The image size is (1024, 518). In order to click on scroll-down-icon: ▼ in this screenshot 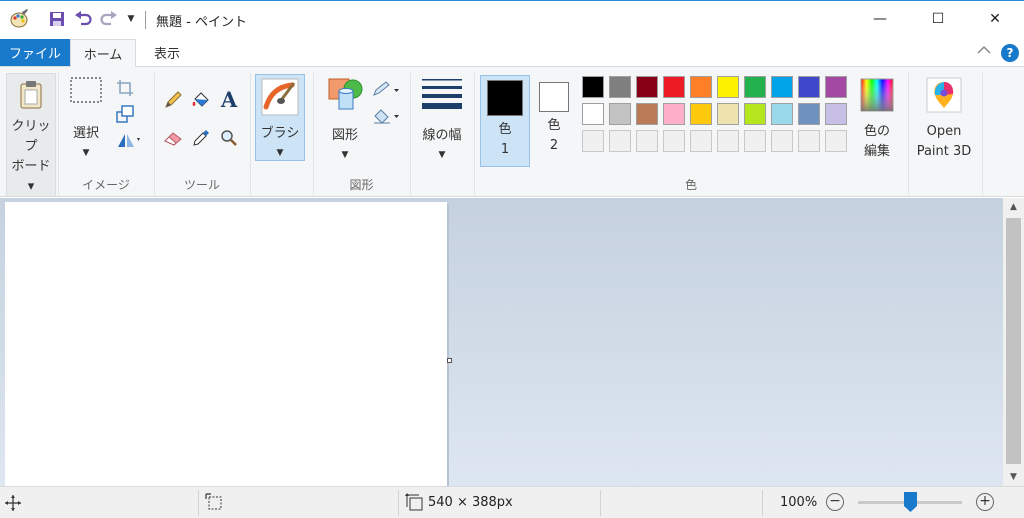, I will do `click(1013, 477)`.